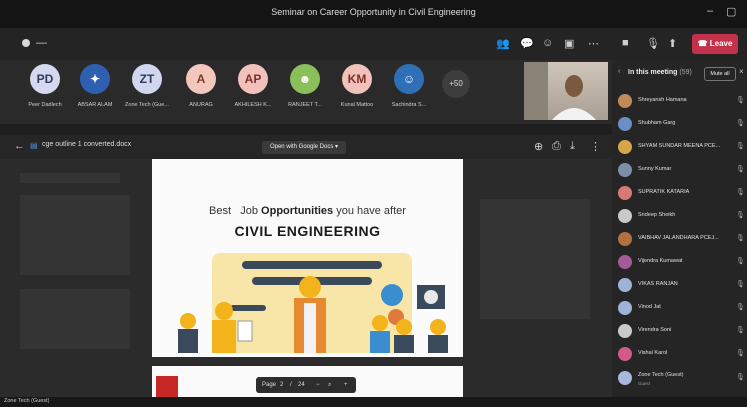  I want to click on back-arrow-icon: ←, so click(19, 146).